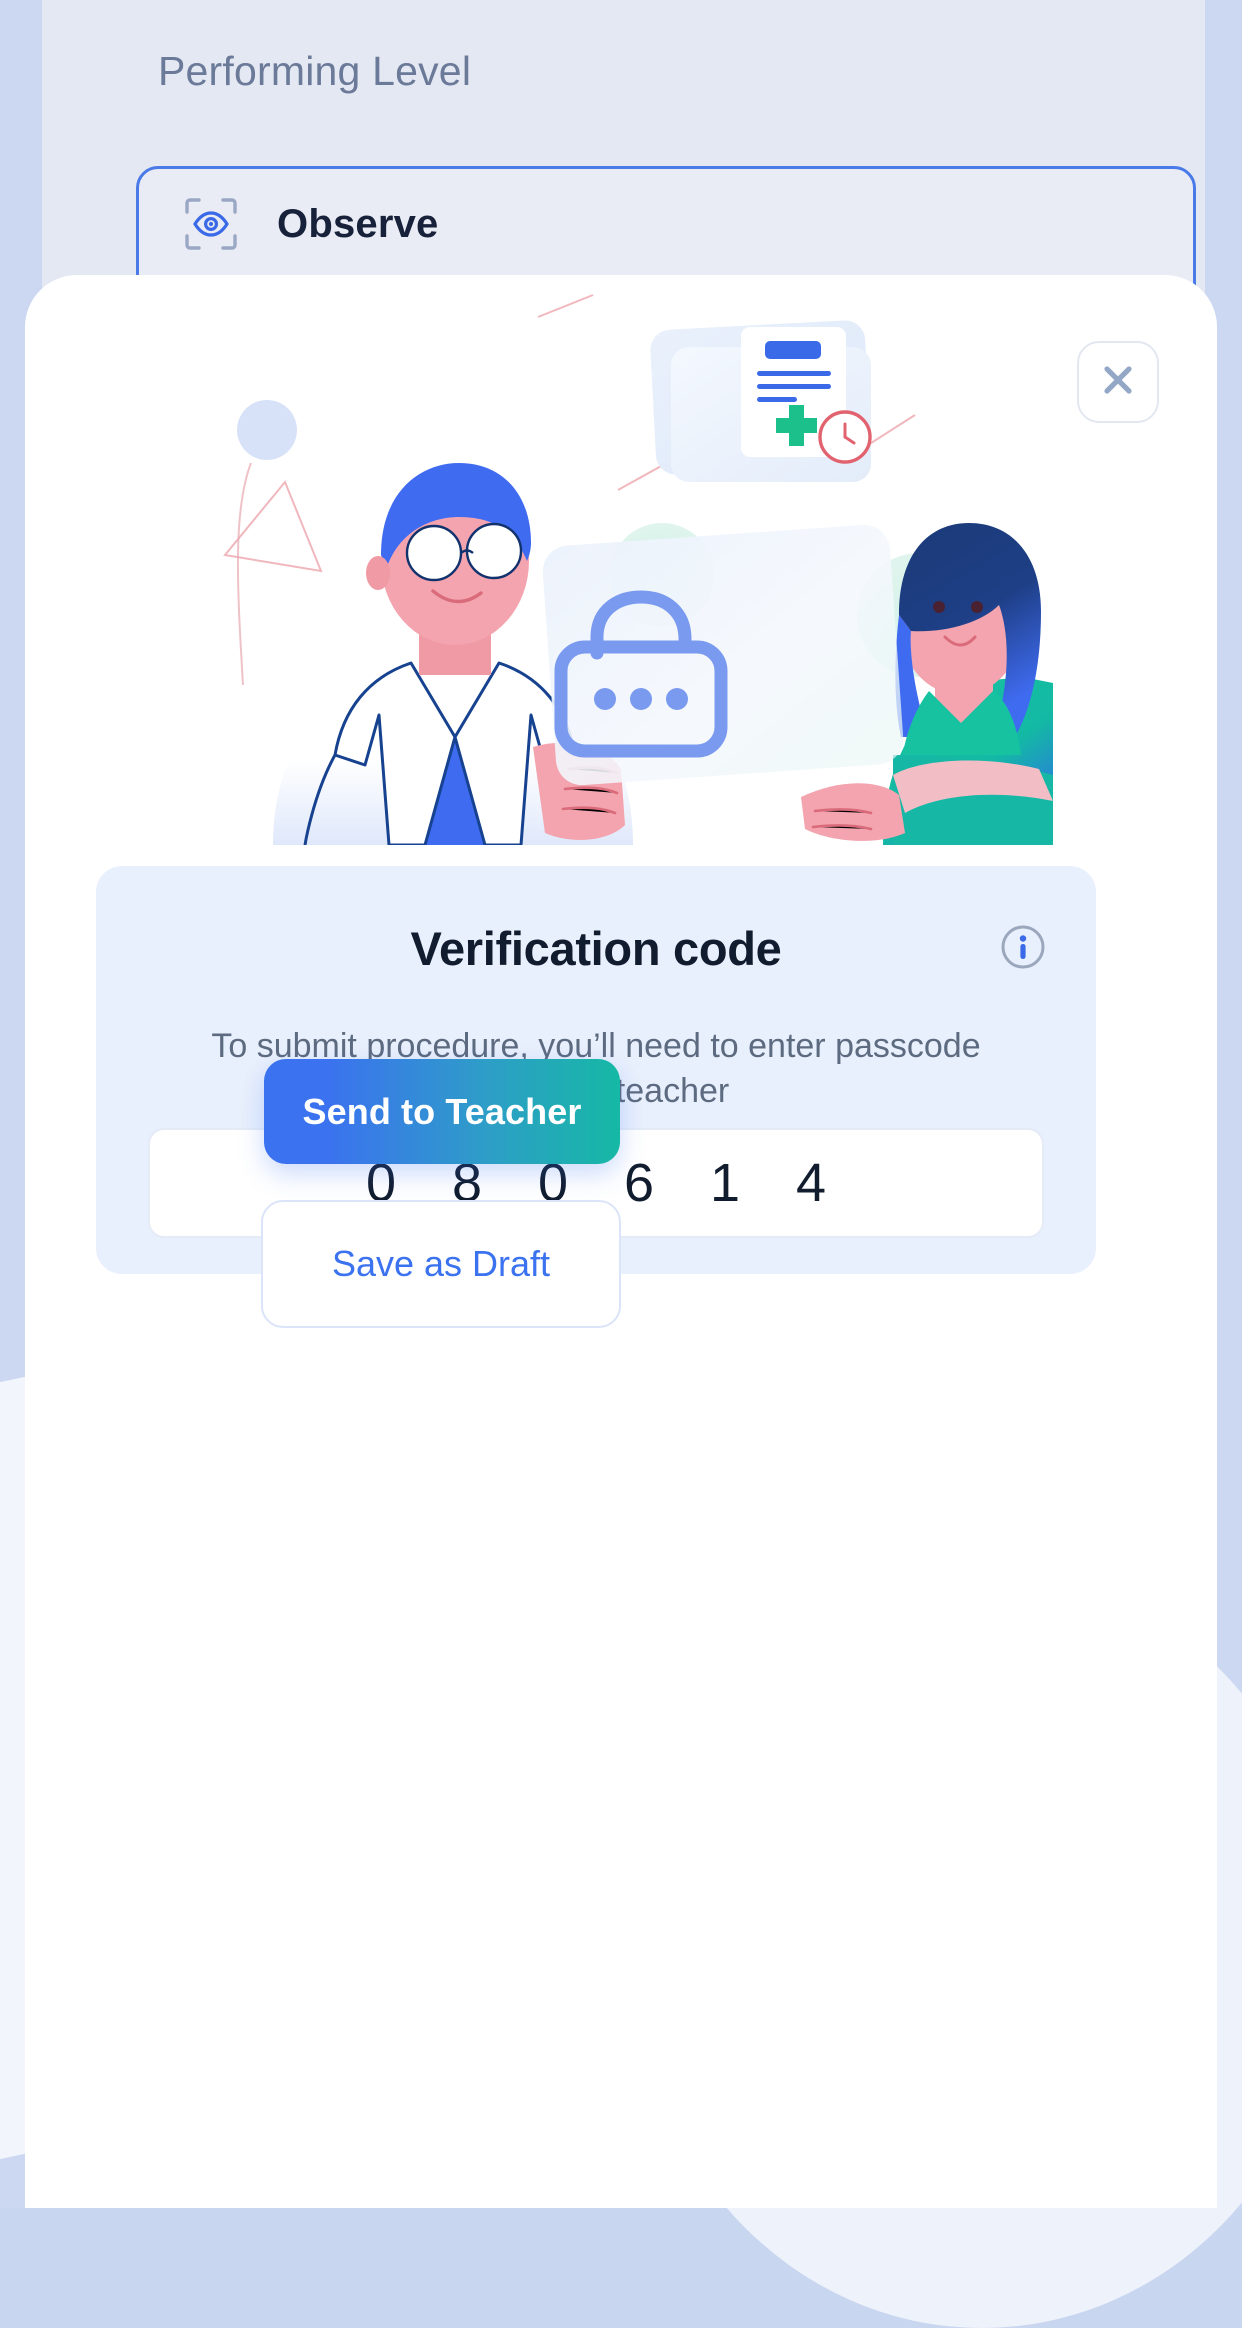  I want to click on panel-title-row: Verification code, so click(596, 948).